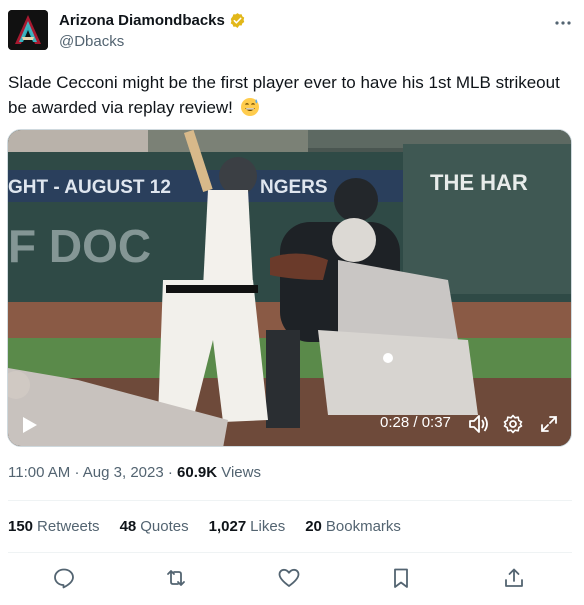 This screenshot has width=584, height=605. What do you see at coordinates (563, 23) in the screenshot?
I see `more-options-icon` at bounding box center [563, 23].